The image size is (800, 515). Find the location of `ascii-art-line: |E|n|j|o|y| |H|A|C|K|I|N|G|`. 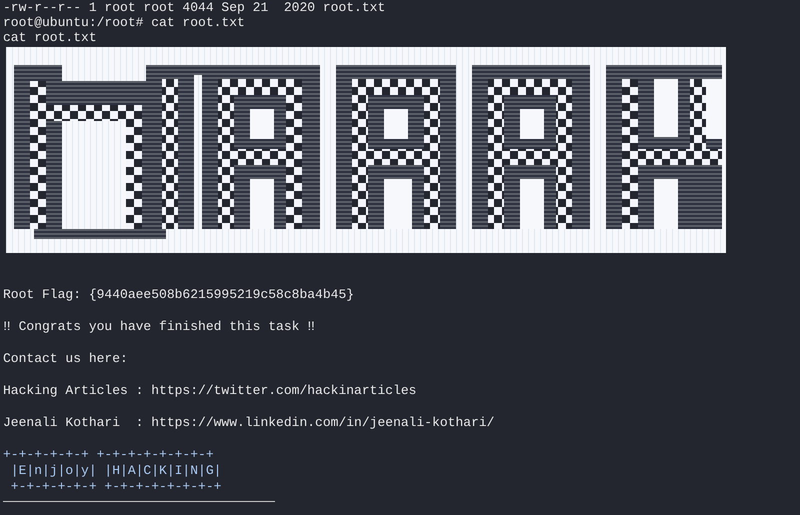

ascii-art-line: |E|n|j|o|y| |H|A|C|K|I|N|G| is located at coordinates (116, 471).